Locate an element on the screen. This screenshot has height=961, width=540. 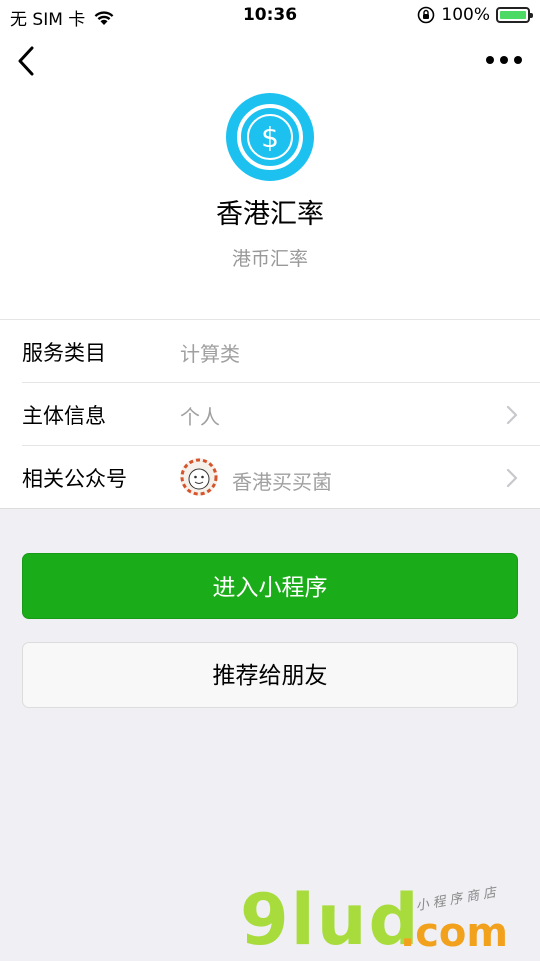
orientation-lock-icon is located at coordinates (426, 15).